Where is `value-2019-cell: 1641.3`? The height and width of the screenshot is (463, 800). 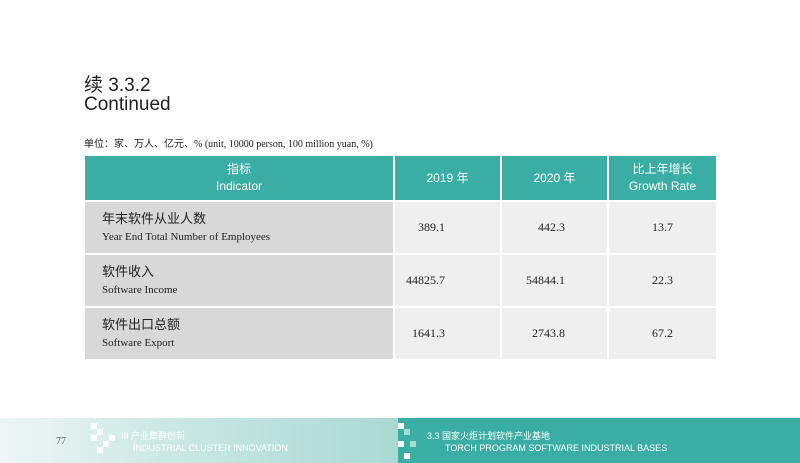 value-2019-cell: 1641.3 is located at coordinates (447, 332).